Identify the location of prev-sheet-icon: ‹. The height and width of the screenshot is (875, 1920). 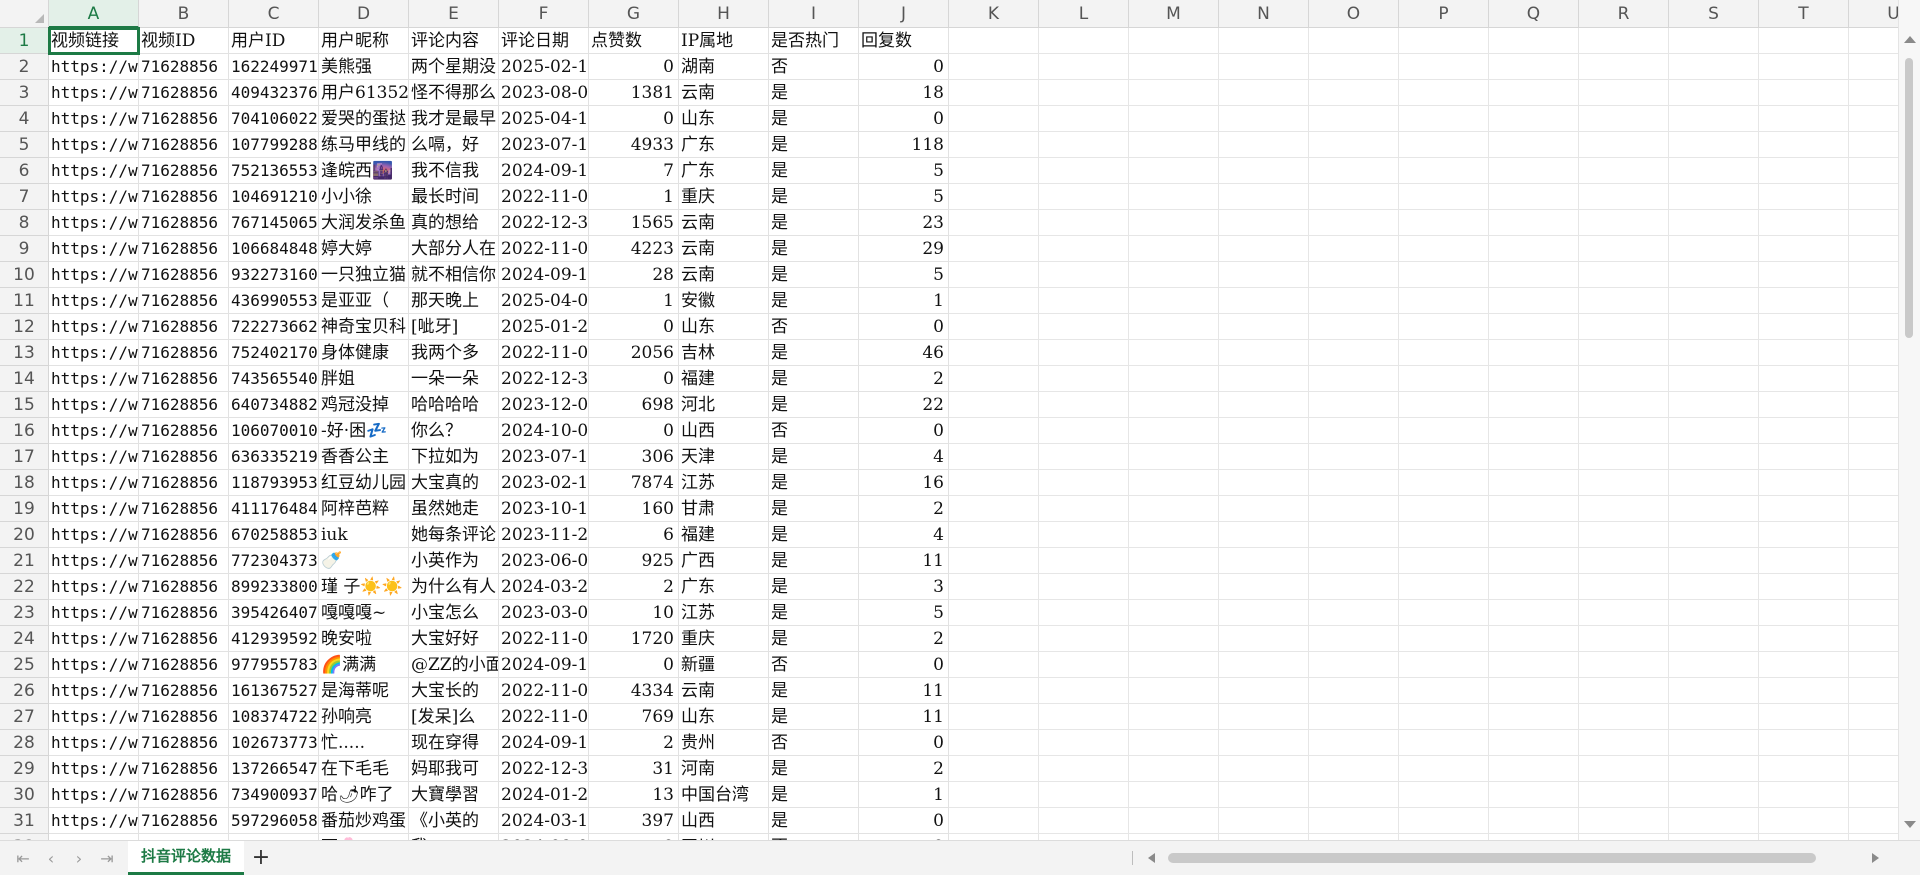
(51, 859).